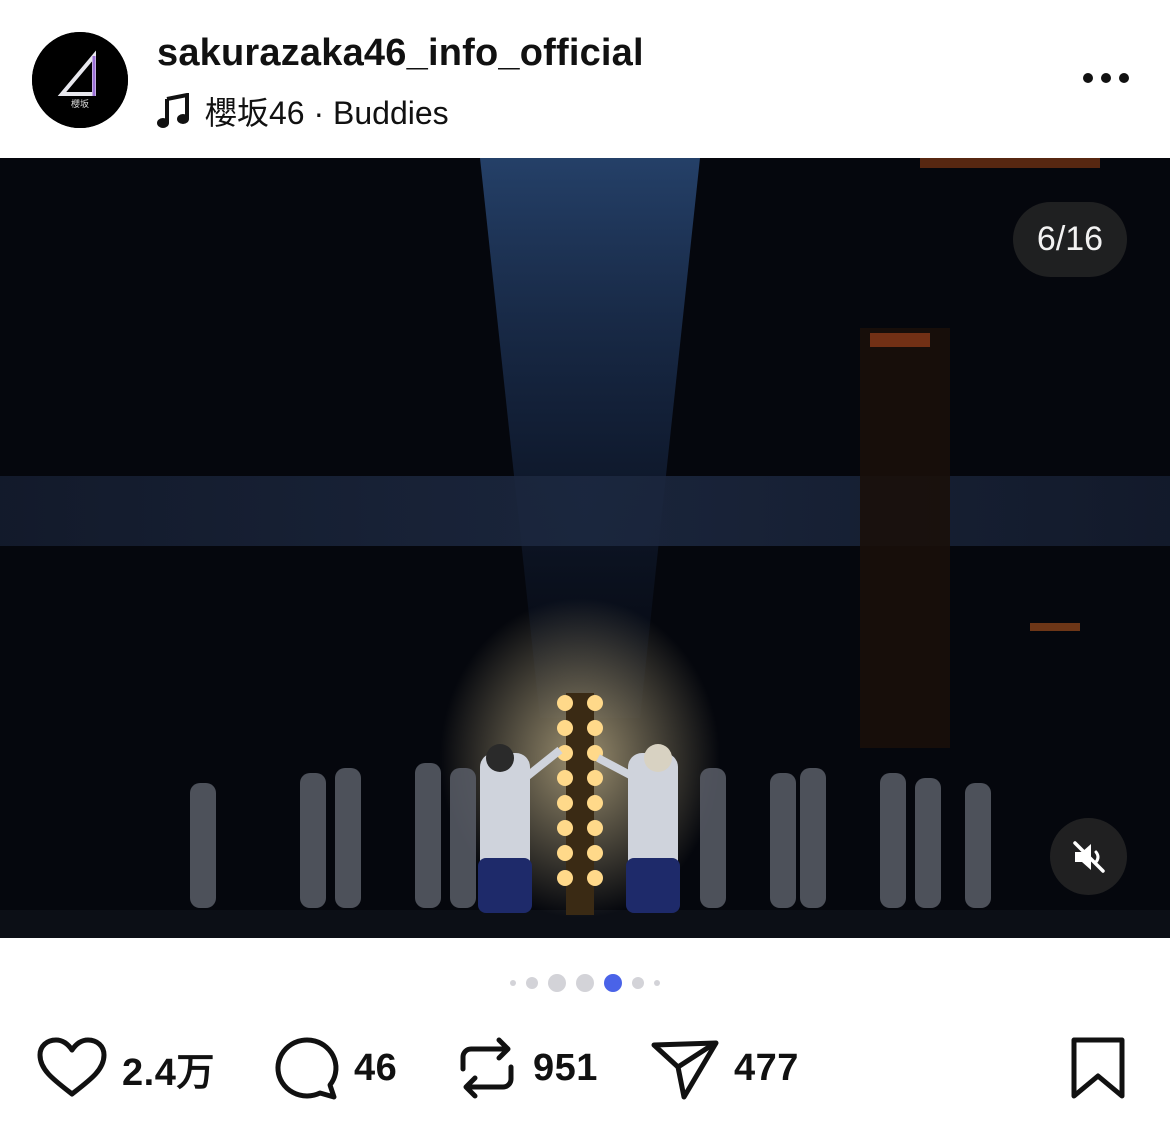  I want to click on media-counter: 6/16, so click(1070, 239).